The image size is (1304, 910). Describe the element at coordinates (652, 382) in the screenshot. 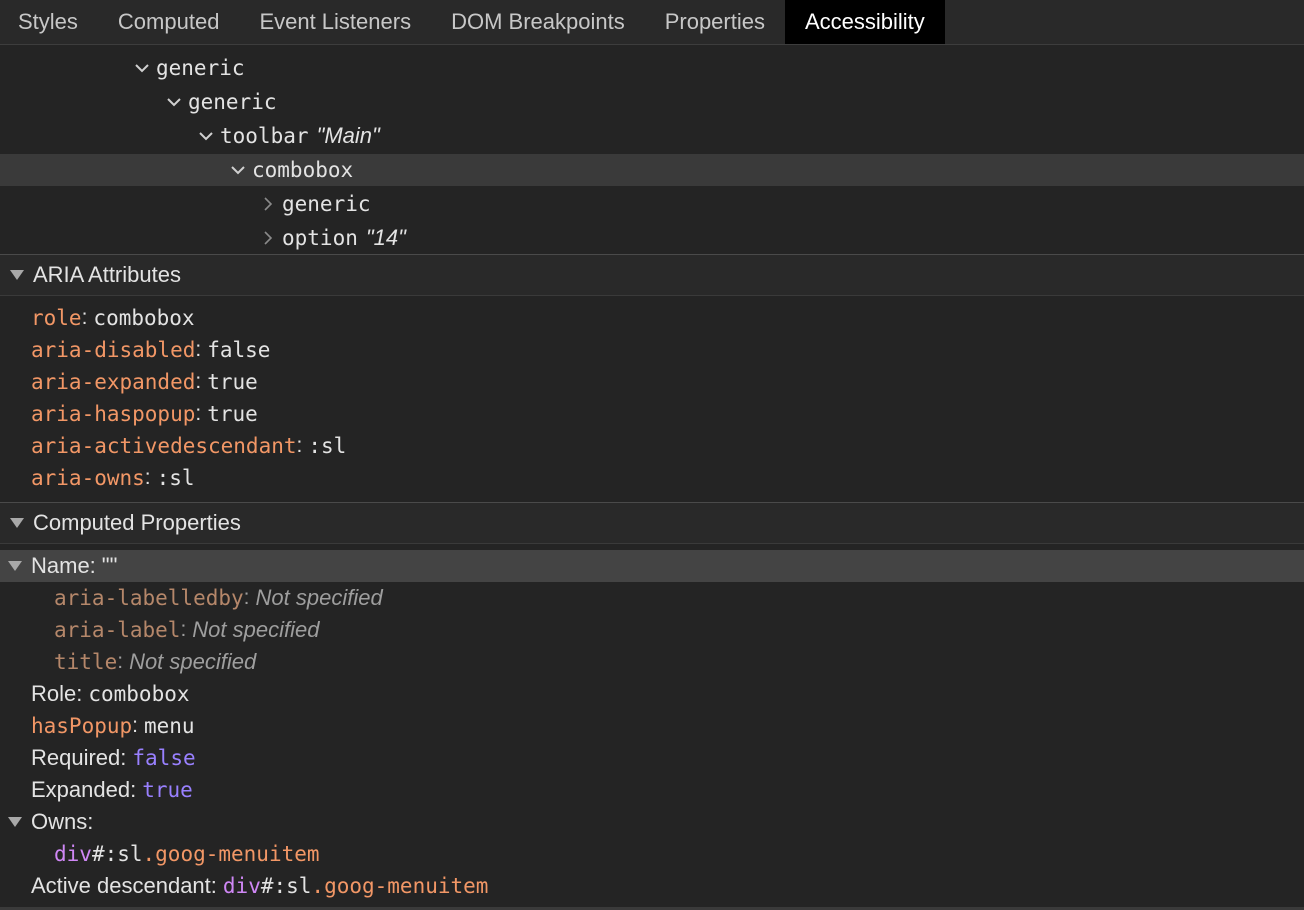

I see `aria-attribute-row: aria-expanded: true` at that location.